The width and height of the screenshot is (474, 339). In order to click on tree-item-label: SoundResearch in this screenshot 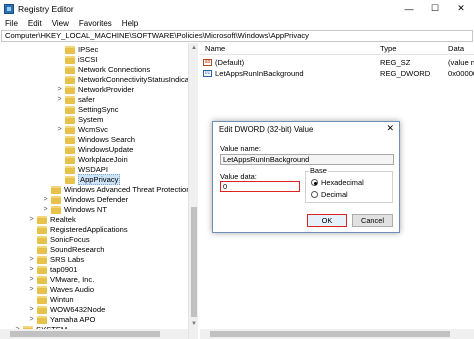, I will do `click(77, 249)`.